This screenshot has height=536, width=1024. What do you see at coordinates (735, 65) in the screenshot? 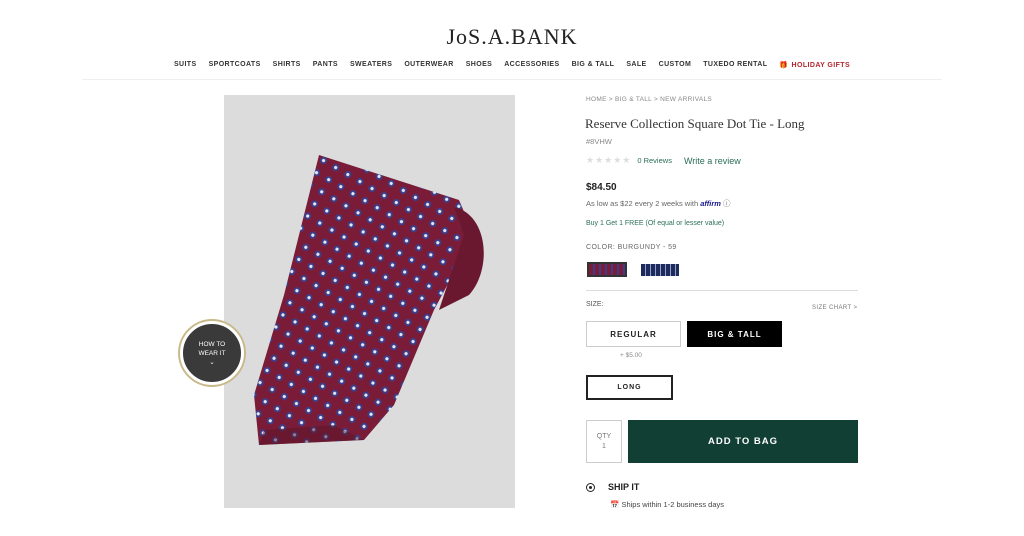
I see `nav-item-tuxedo-rental: TUXEDO RENTAL` at bounding box center [735, 65].